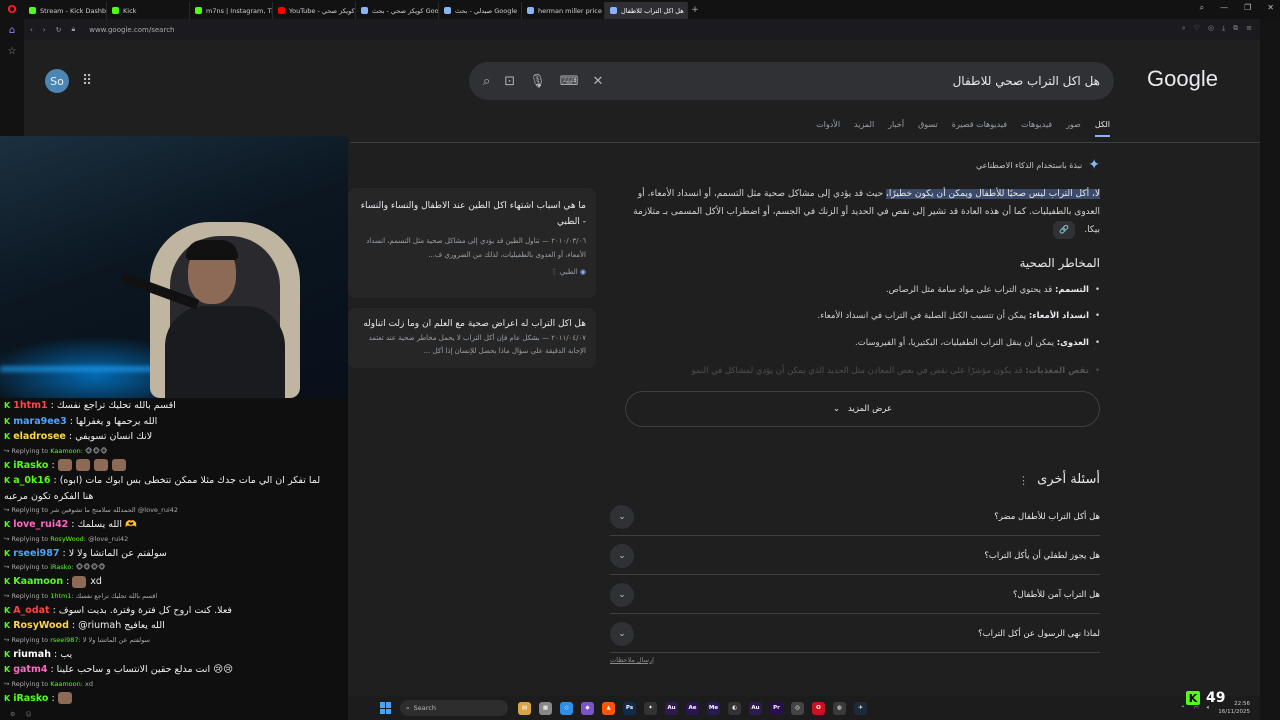  Describe the element at coordinates (695, 10) in the screenshot. I see `new-tab-button: +` at that location.